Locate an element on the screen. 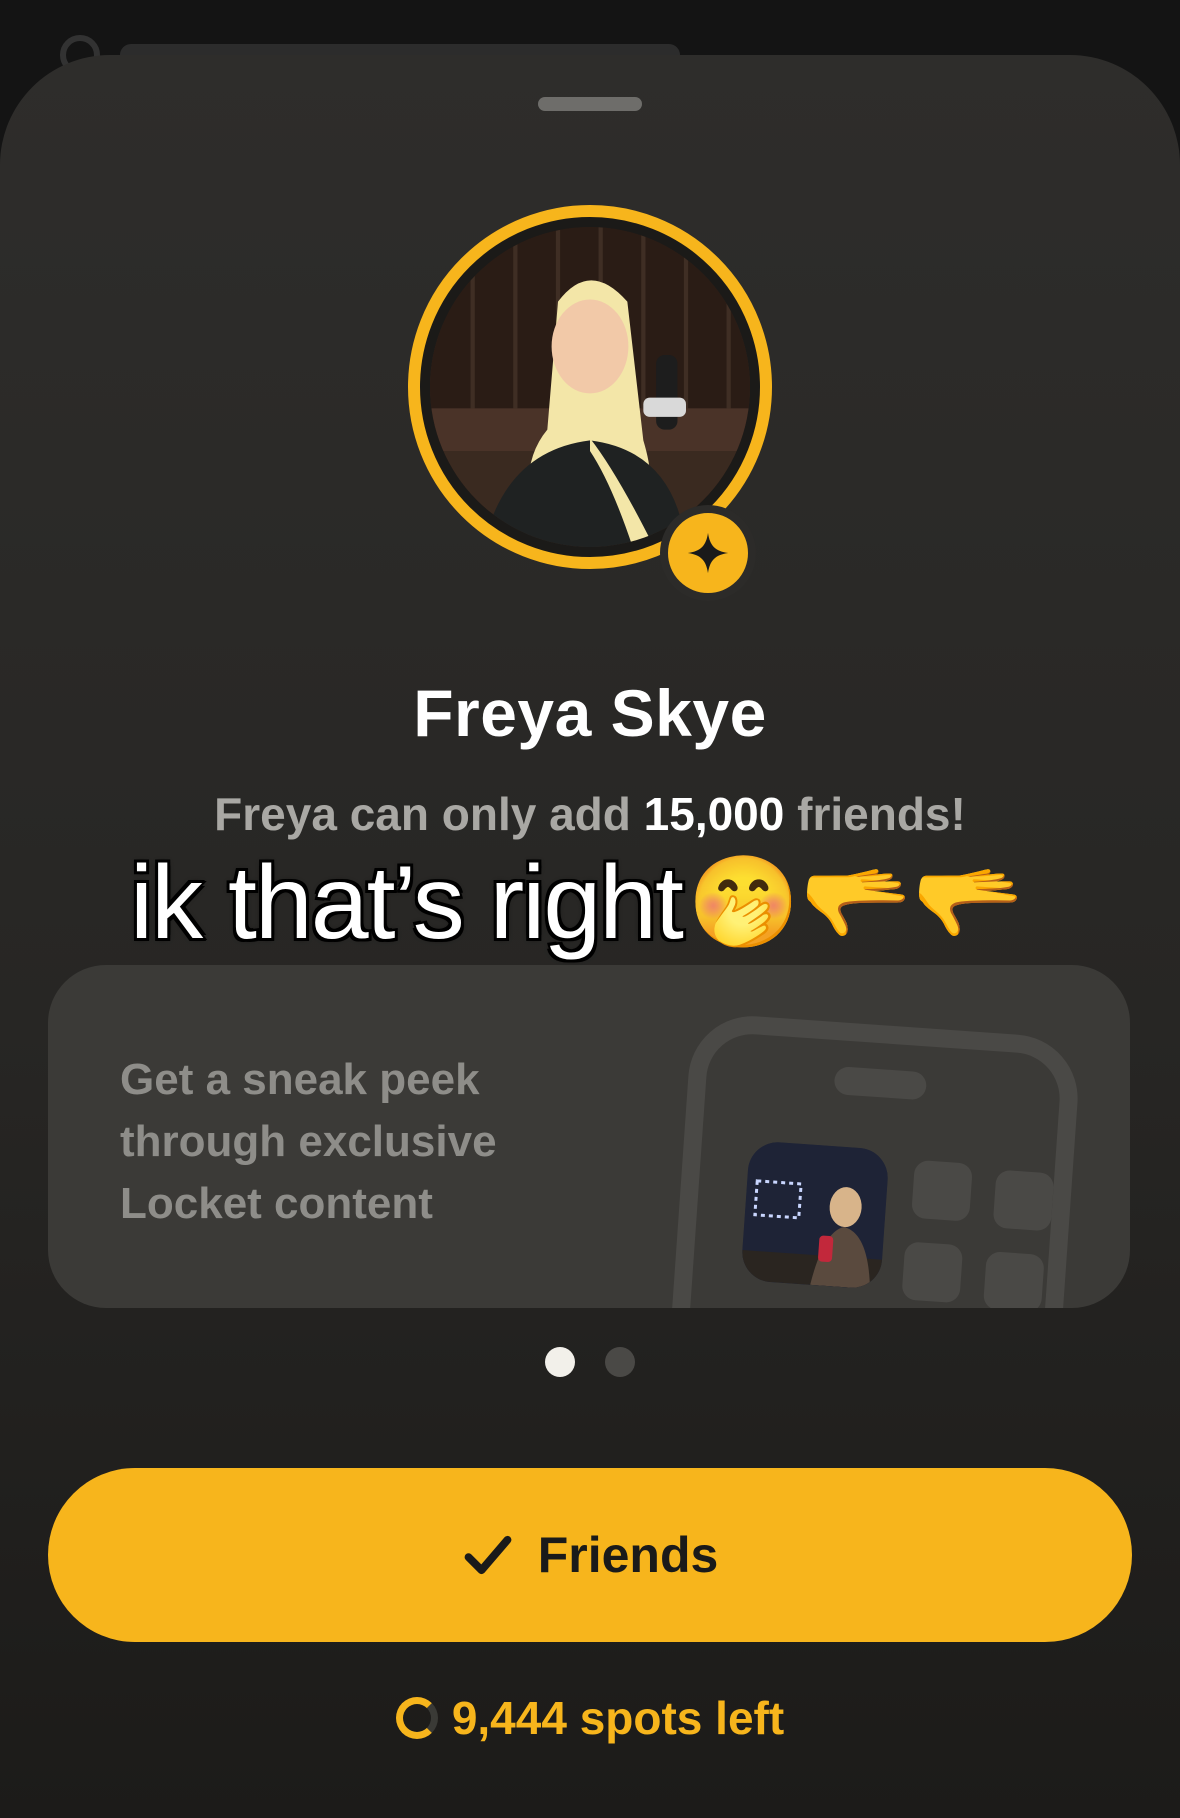 The image size is (1180, 1818). avatar-photo is located at coordinates (590, 387).